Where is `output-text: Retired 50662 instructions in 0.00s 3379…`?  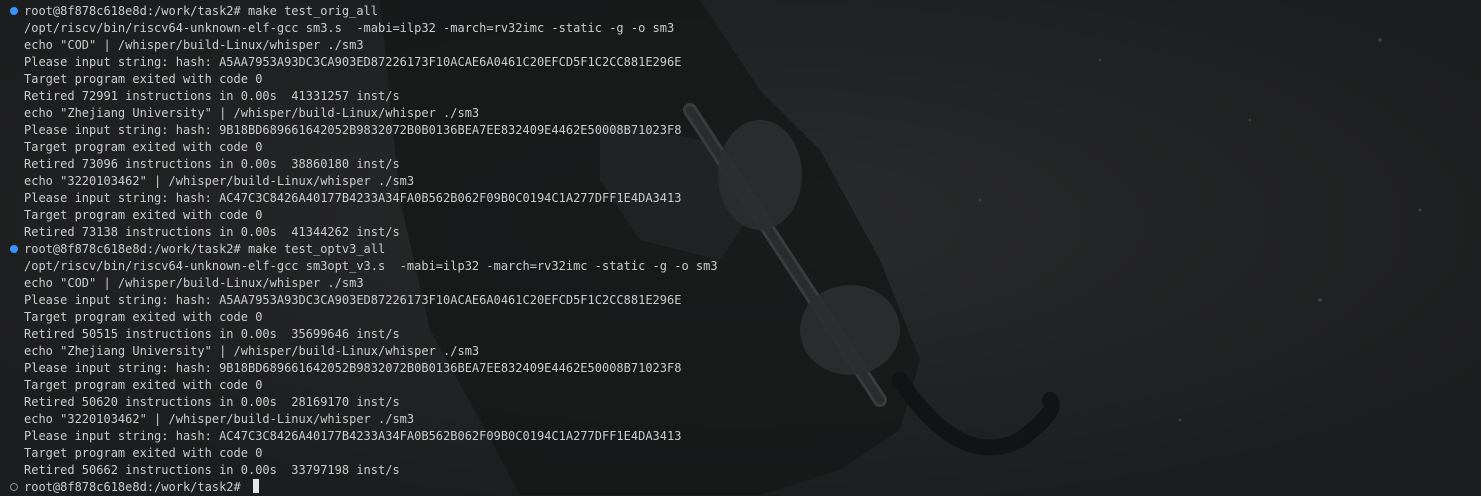
output-text: Retired 50662 instructions in 0.00s 3379… is located at coordinates (212, 470).